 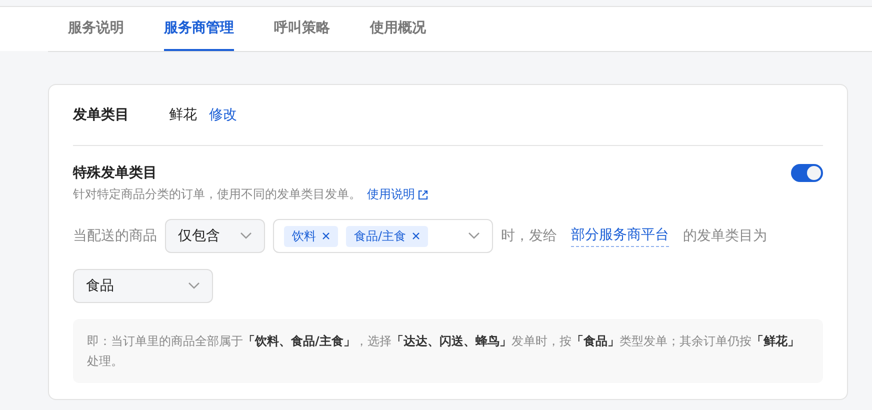 What do you see at coordinates (398, 29) in the screenshot?
I see `tab: 使用概况` at bounding box center [398, 29].